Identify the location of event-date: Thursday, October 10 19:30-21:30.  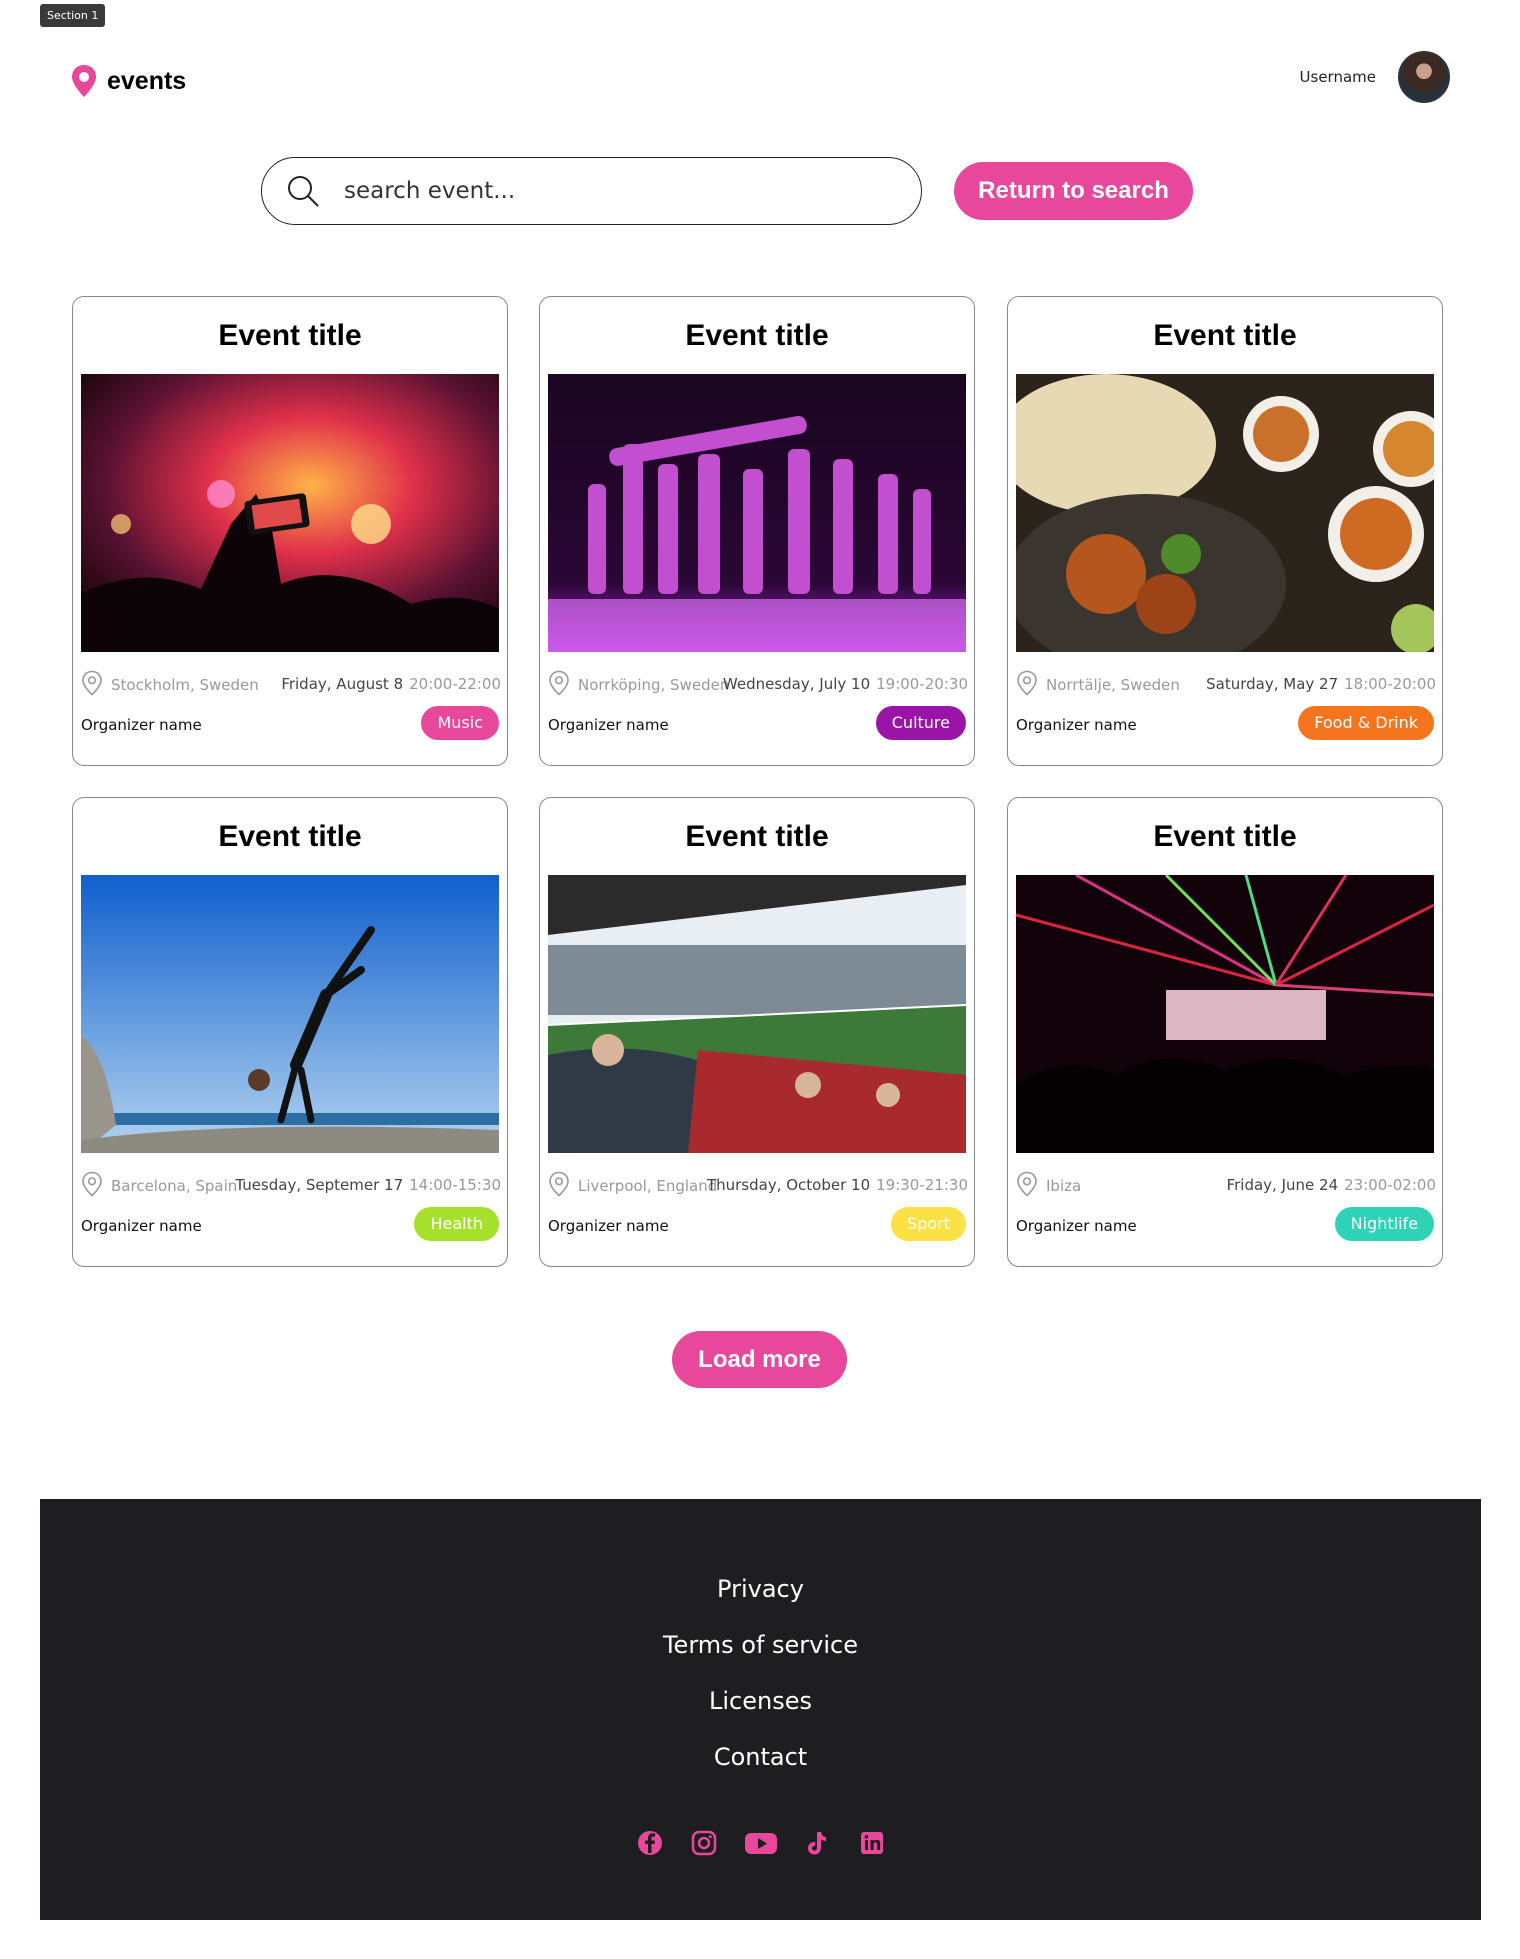
(837, 1185).